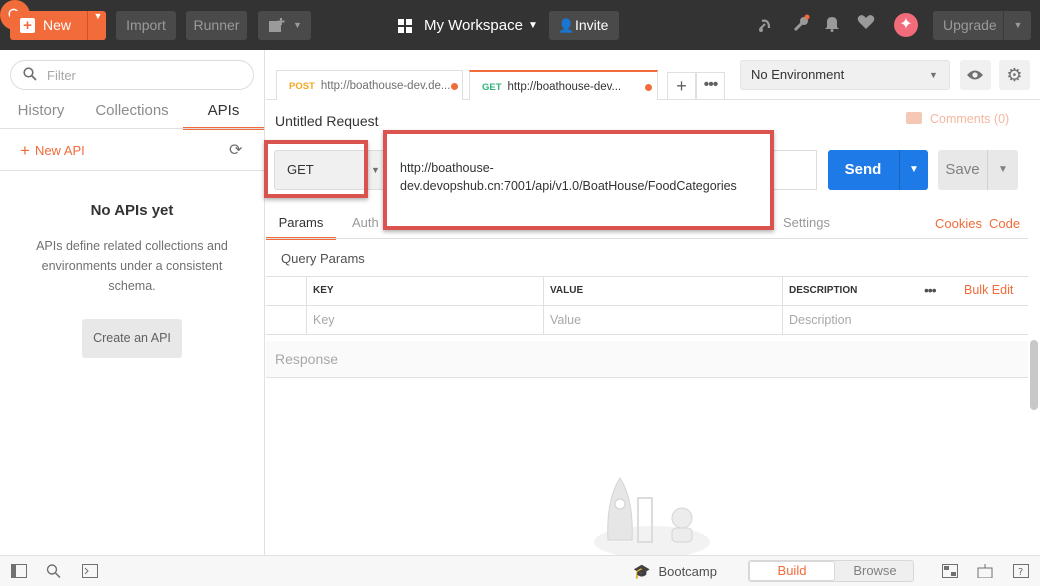 The image size is (1040, 586). I want to click on satellite-icon, so click(766, 27).